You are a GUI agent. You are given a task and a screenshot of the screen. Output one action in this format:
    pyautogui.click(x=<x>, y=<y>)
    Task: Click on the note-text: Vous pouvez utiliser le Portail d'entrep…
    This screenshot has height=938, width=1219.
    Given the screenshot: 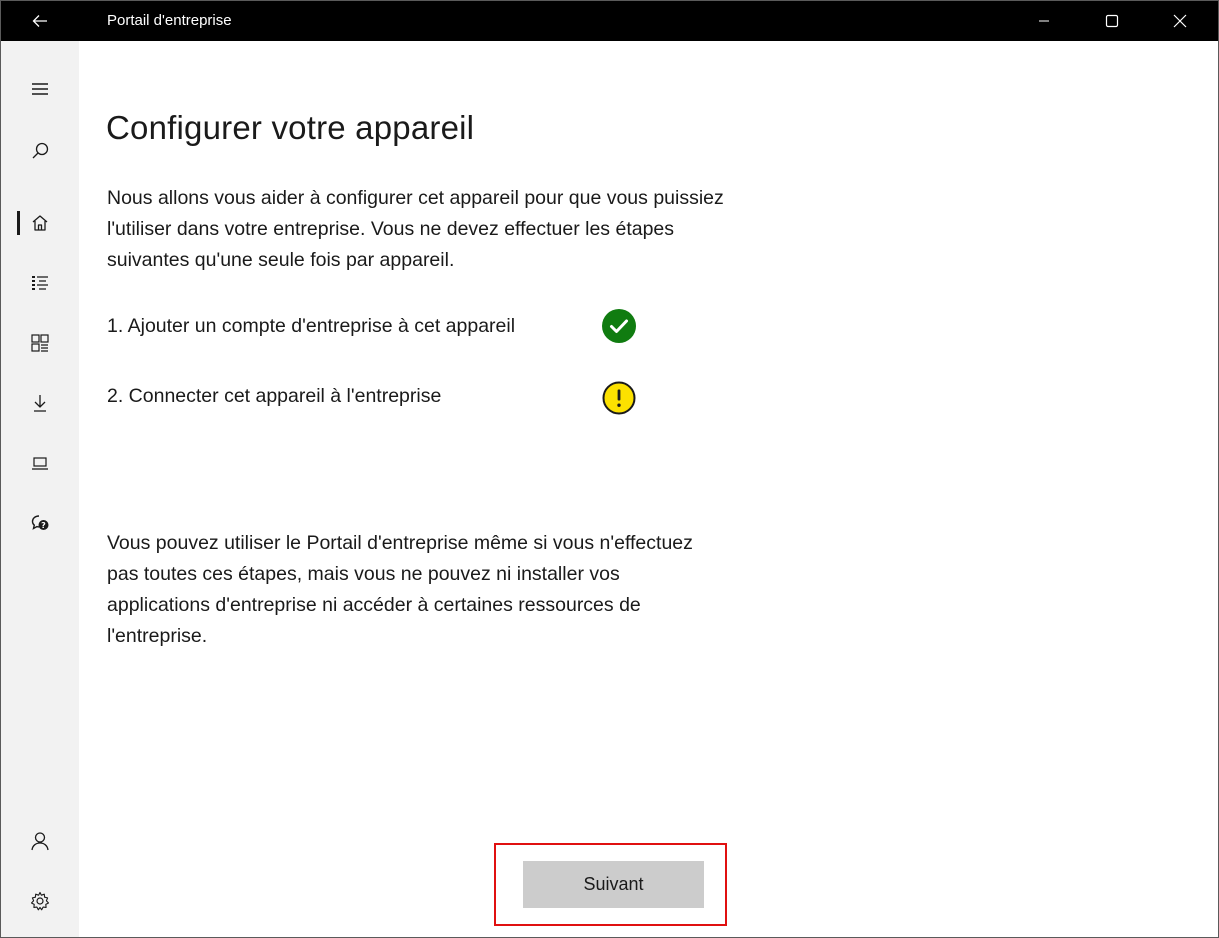 What is the action you would take?
    pyautogui.click(x=400, y=589)
    